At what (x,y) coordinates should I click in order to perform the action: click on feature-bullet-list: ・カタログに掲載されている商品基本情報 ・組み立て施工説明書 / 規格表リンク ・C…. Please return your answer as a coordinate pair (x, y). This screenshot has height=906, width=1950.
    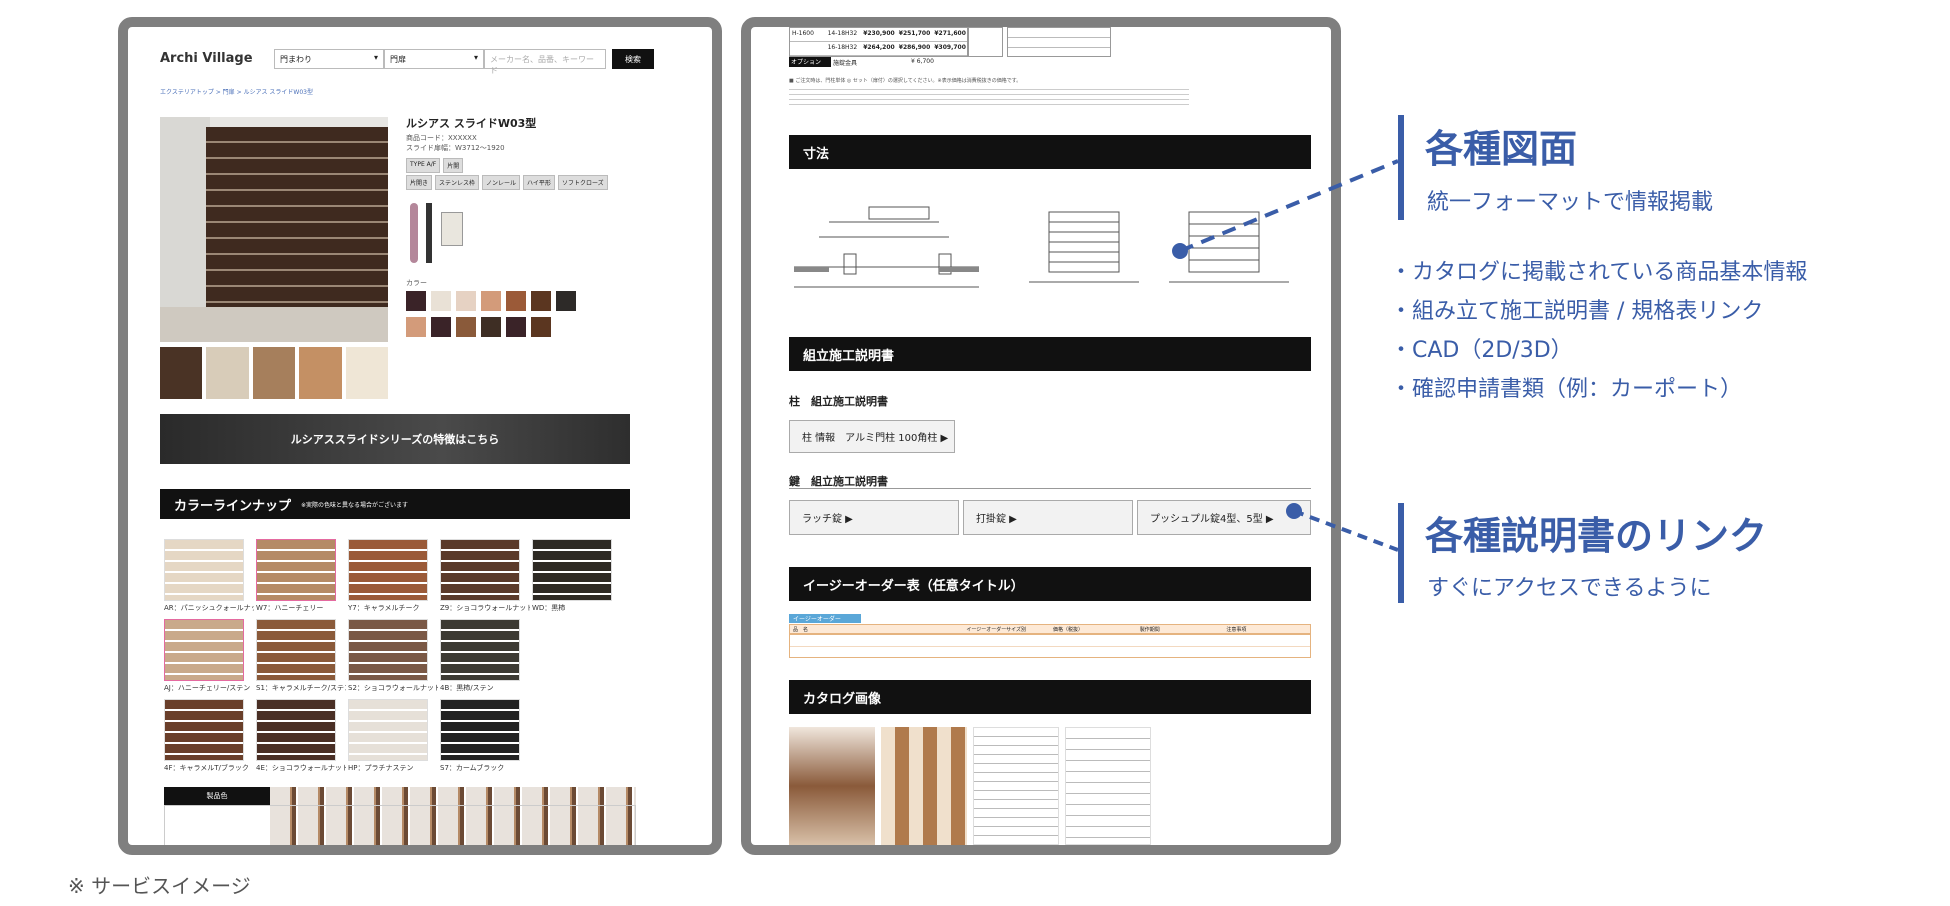
    Looking at the image, I should click on (1598, 331).